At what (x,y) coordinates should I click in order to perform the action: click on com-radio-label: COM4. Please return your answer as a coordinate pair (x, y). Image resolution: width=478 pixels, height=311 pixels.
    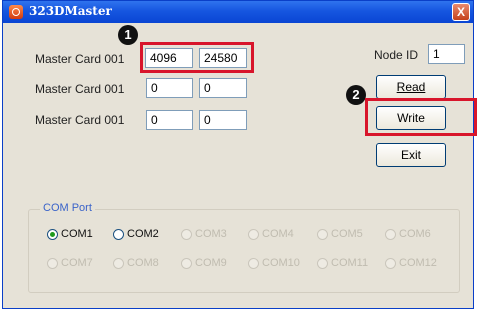
    Looking at the image, I should click on (278, 234).